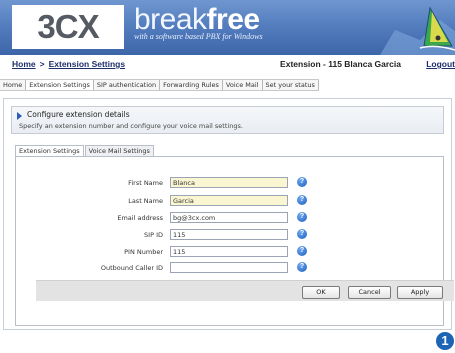 The image size is (455, 353). What do you see at coordinates (445, 341) in the screenshot?
I see `step-number-badge: 1` at bounding box center [445, 341].